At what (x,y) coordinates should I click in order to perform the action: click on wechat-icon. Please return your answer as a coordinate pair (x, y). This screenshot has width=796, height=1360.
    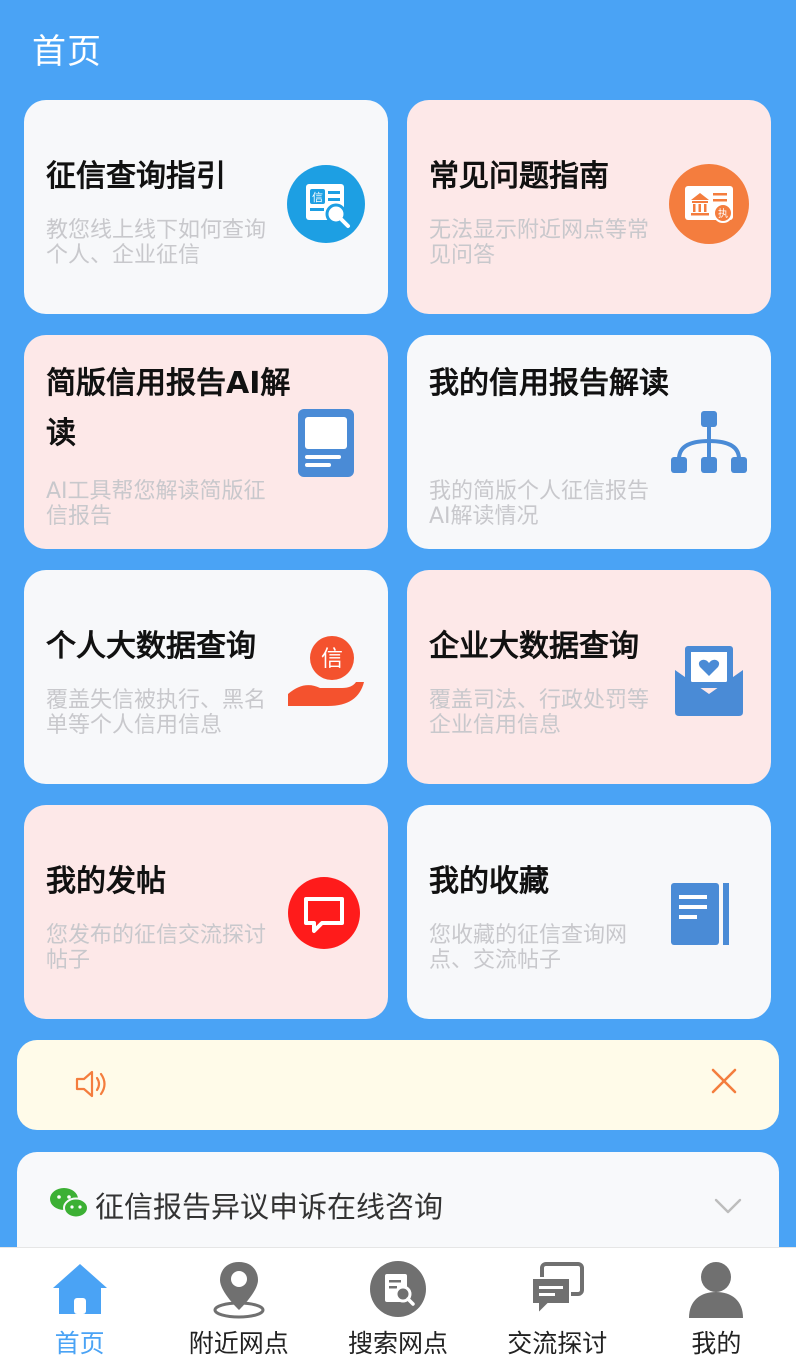
    Looking at the image, I should click on (69, 1205).